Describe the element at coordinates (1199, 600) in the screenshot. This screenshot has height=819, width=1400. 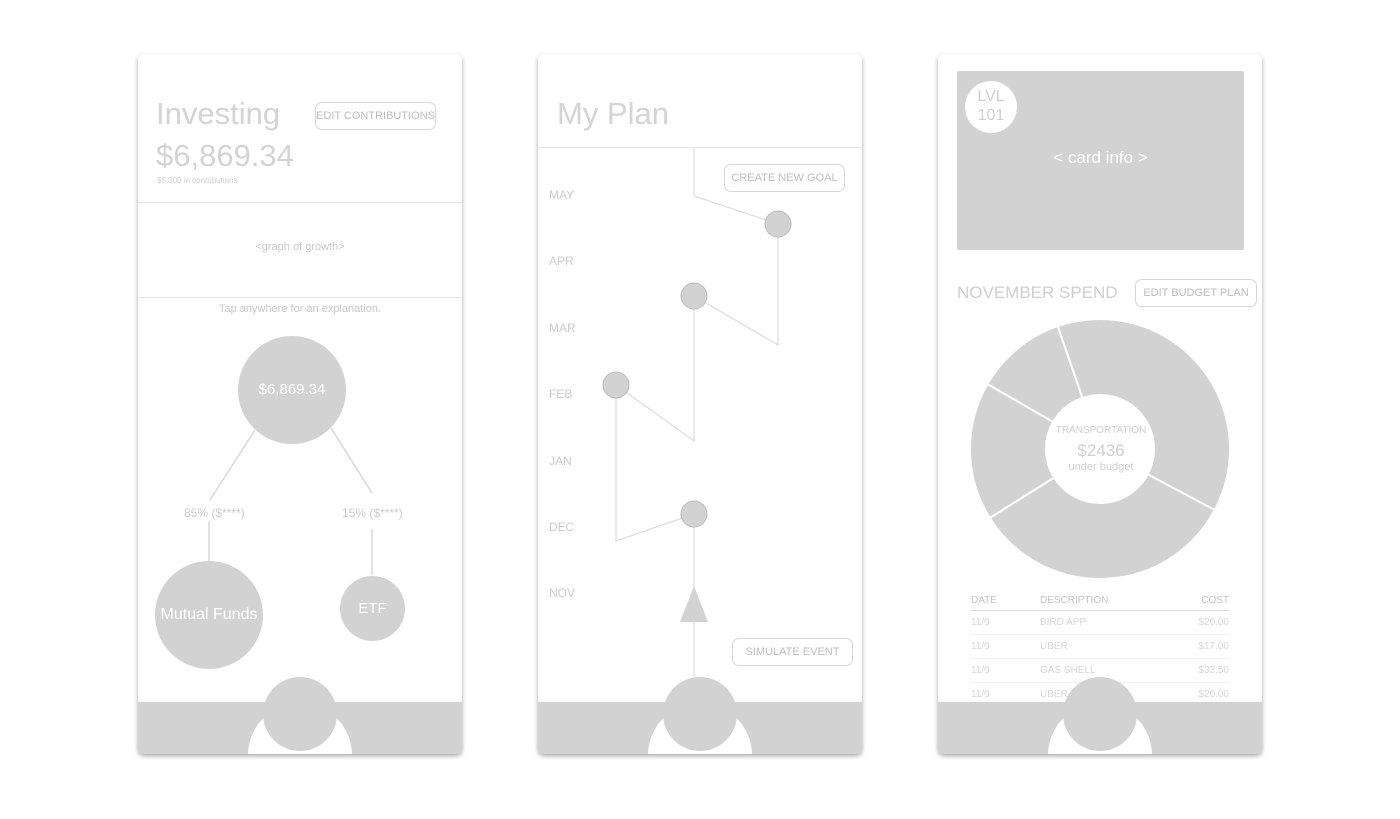
I see `column-header-cost: COST` at that location.